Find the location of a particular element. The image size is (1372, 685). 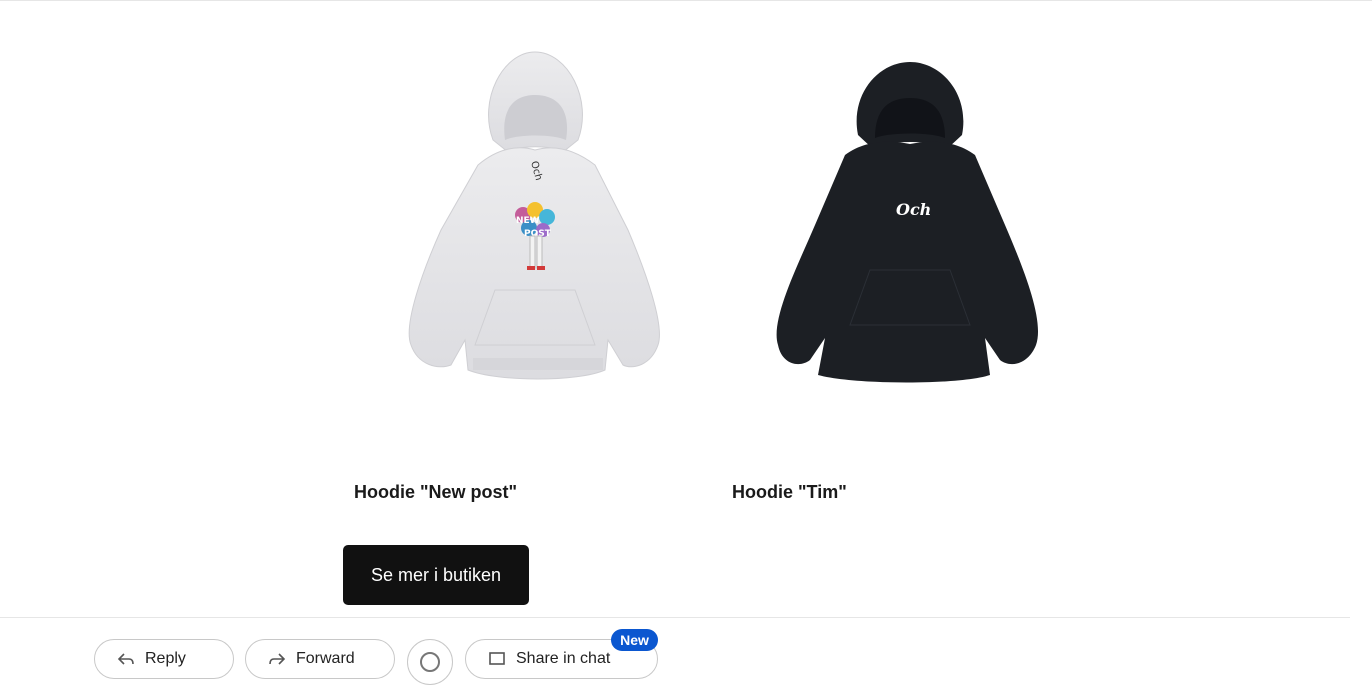

reply-button: Reply is located at coordinates (164, 659).